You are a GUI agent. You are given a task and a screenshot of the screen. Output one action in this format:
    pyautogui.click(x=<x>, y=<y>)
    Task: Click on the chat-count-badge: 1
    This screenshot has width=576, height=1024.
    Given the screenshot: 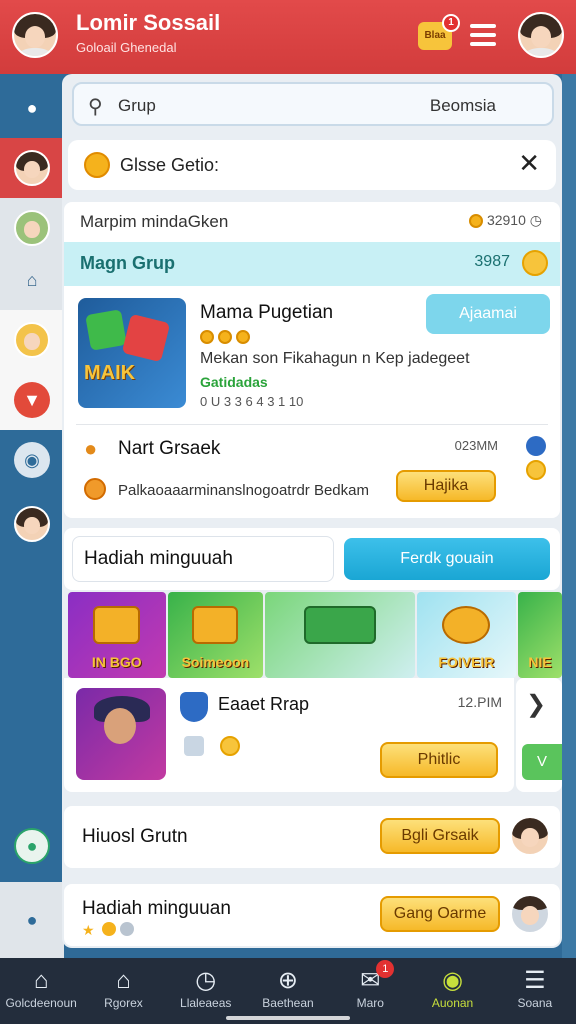 What is the action you would take?
    pyautogui.click(x=451, y=23)
    